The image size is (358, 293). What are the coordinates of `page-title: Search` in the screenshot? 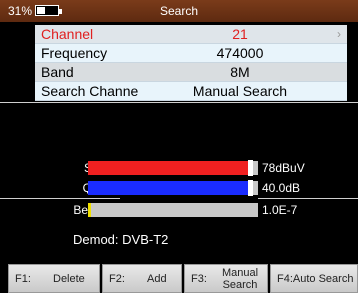 It's located at (179, 11).